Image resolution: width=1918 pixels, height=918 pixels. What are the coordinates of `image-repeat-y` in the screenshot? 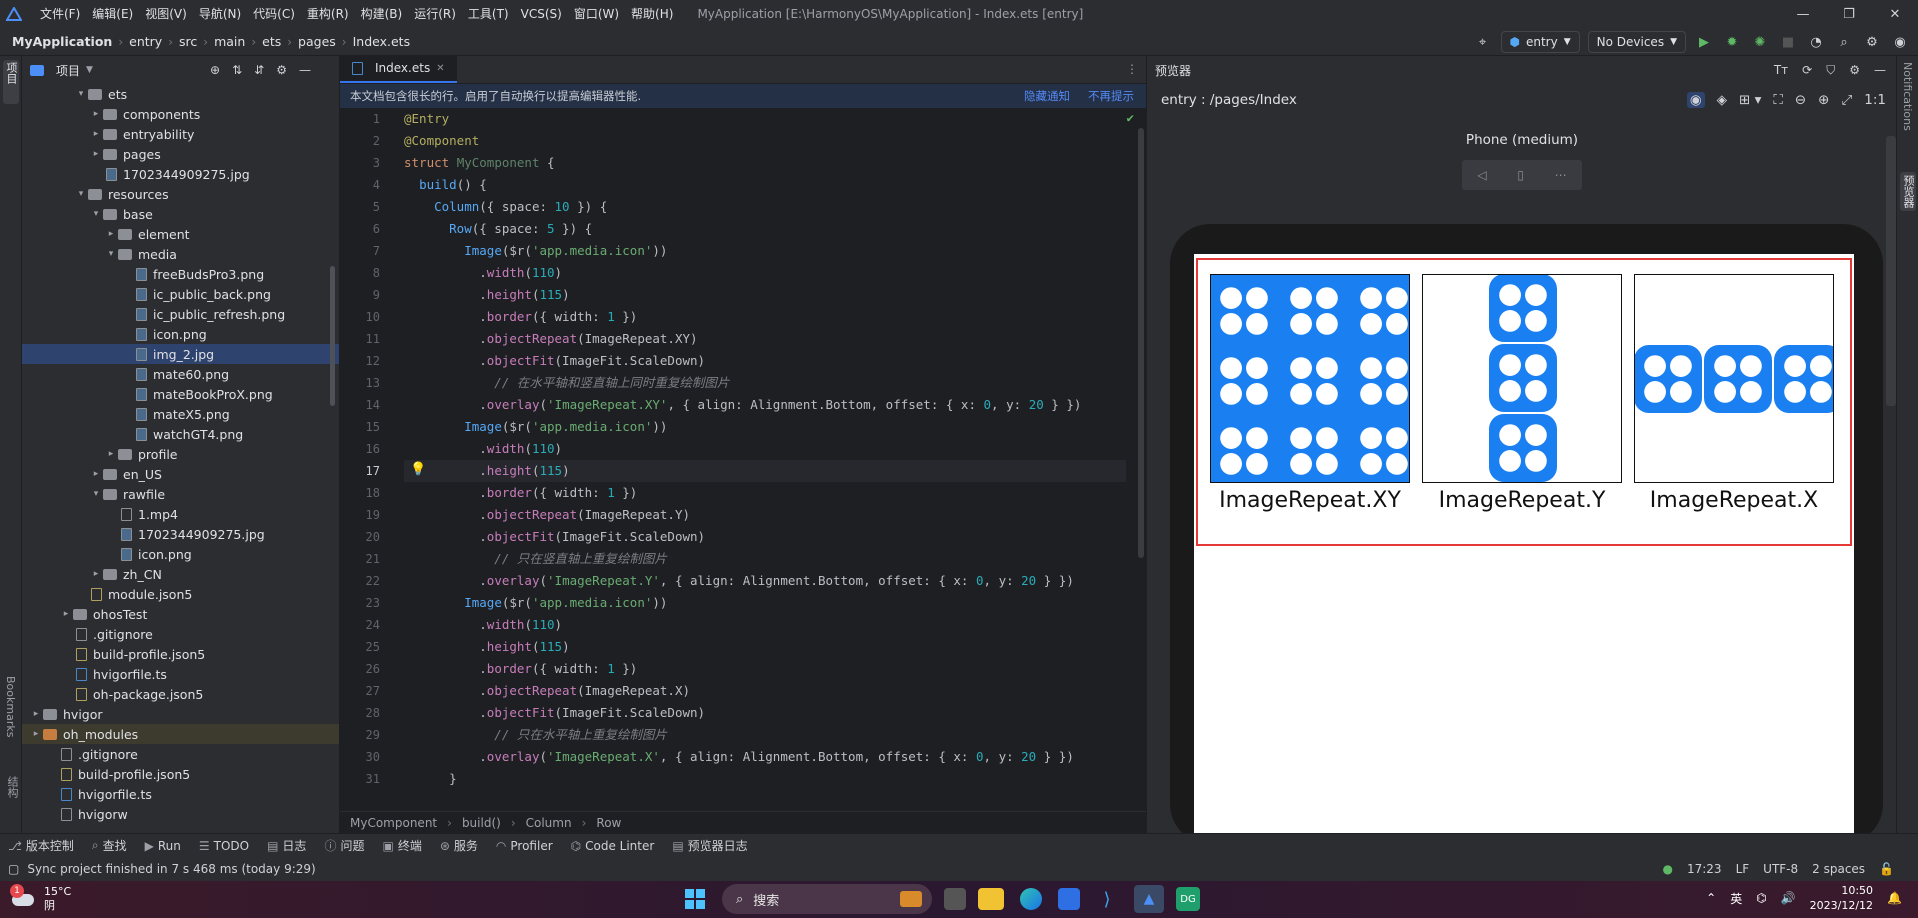 It's located at (1522, 378).